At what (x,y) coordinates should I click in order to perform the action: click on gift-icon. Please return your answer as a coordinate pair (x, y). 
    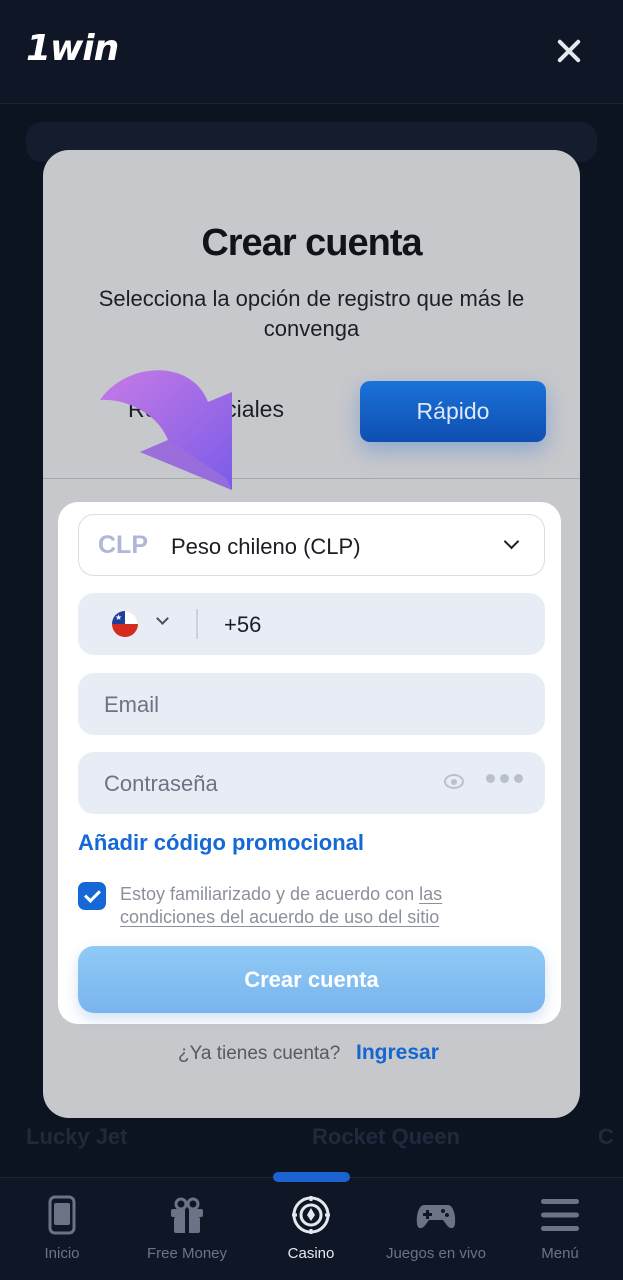
    Looking at the image, I should click on (187, 1215).